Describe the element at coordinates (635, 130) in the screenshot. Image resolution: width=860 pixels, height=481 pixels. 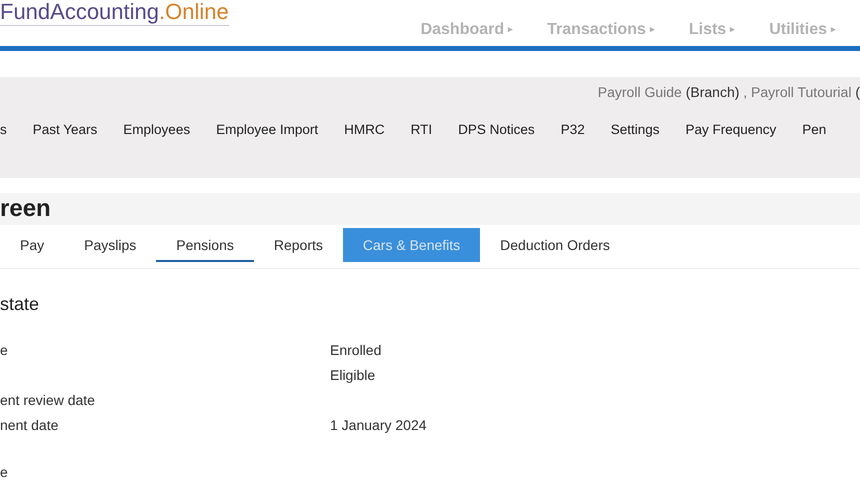
I see `menu-item: Settings` at that location.